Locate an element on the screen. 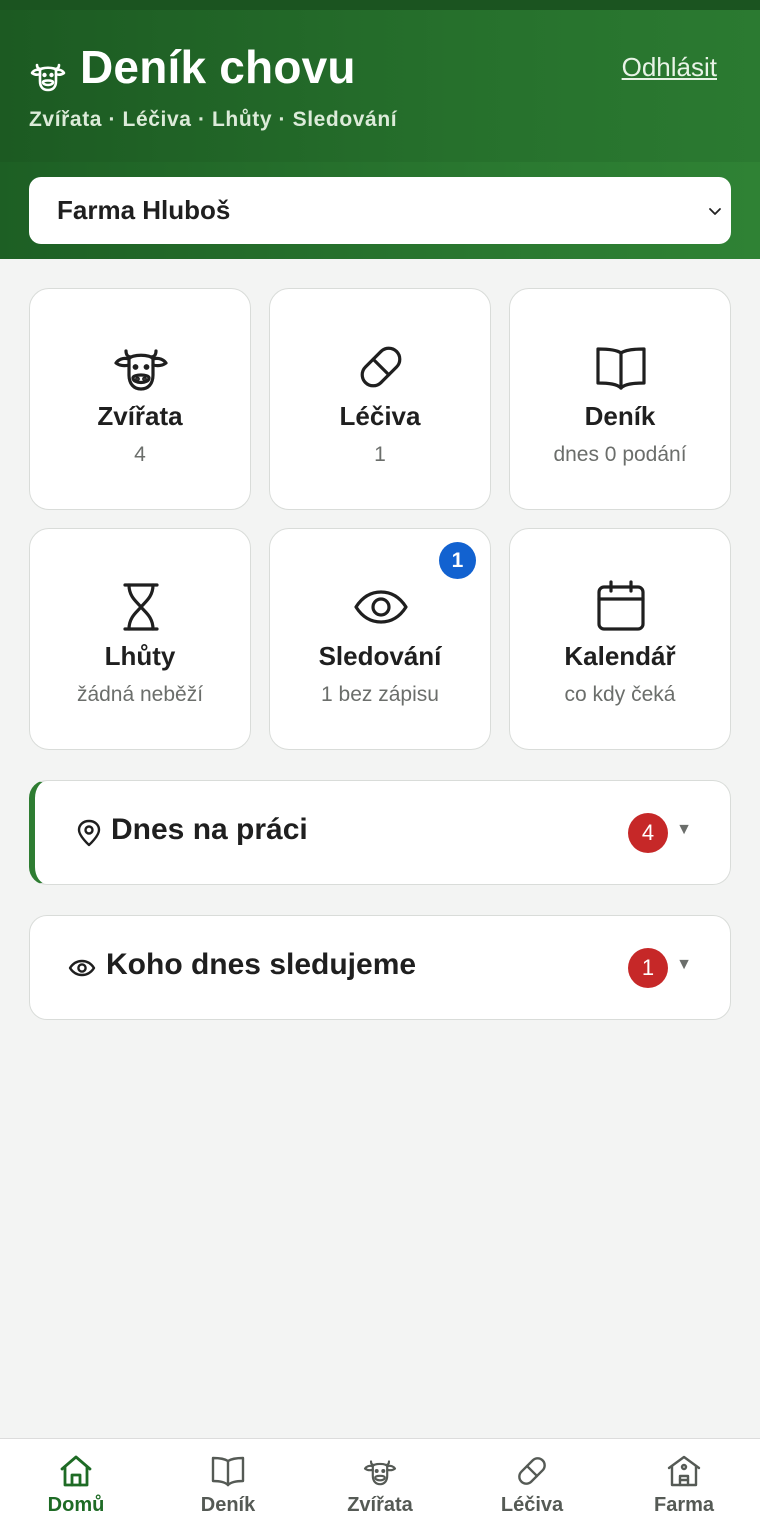 The width and height of the screenshot is (760, 1530). tile-label: Sledování is located at coordinates (380, 656).